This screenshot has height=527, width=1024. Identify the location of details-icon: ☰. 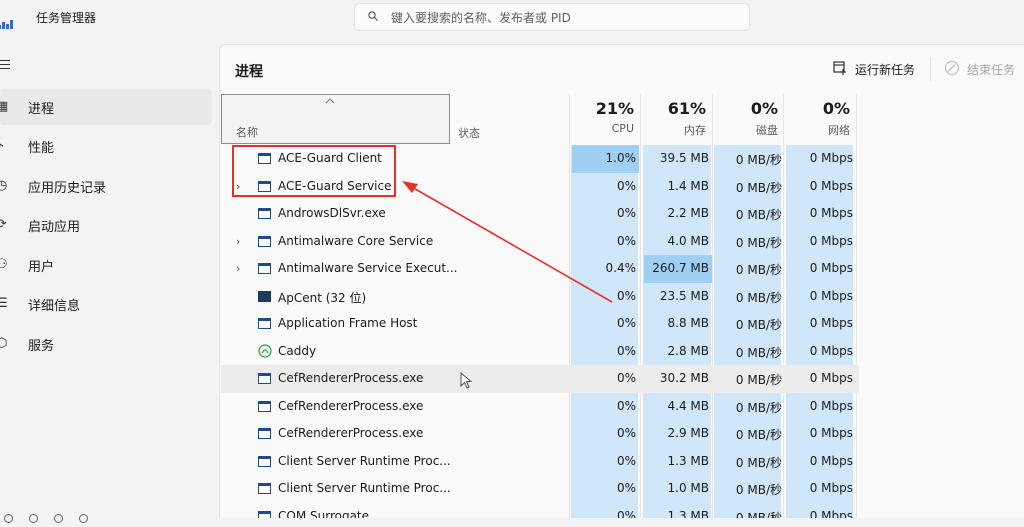
(4, 303).